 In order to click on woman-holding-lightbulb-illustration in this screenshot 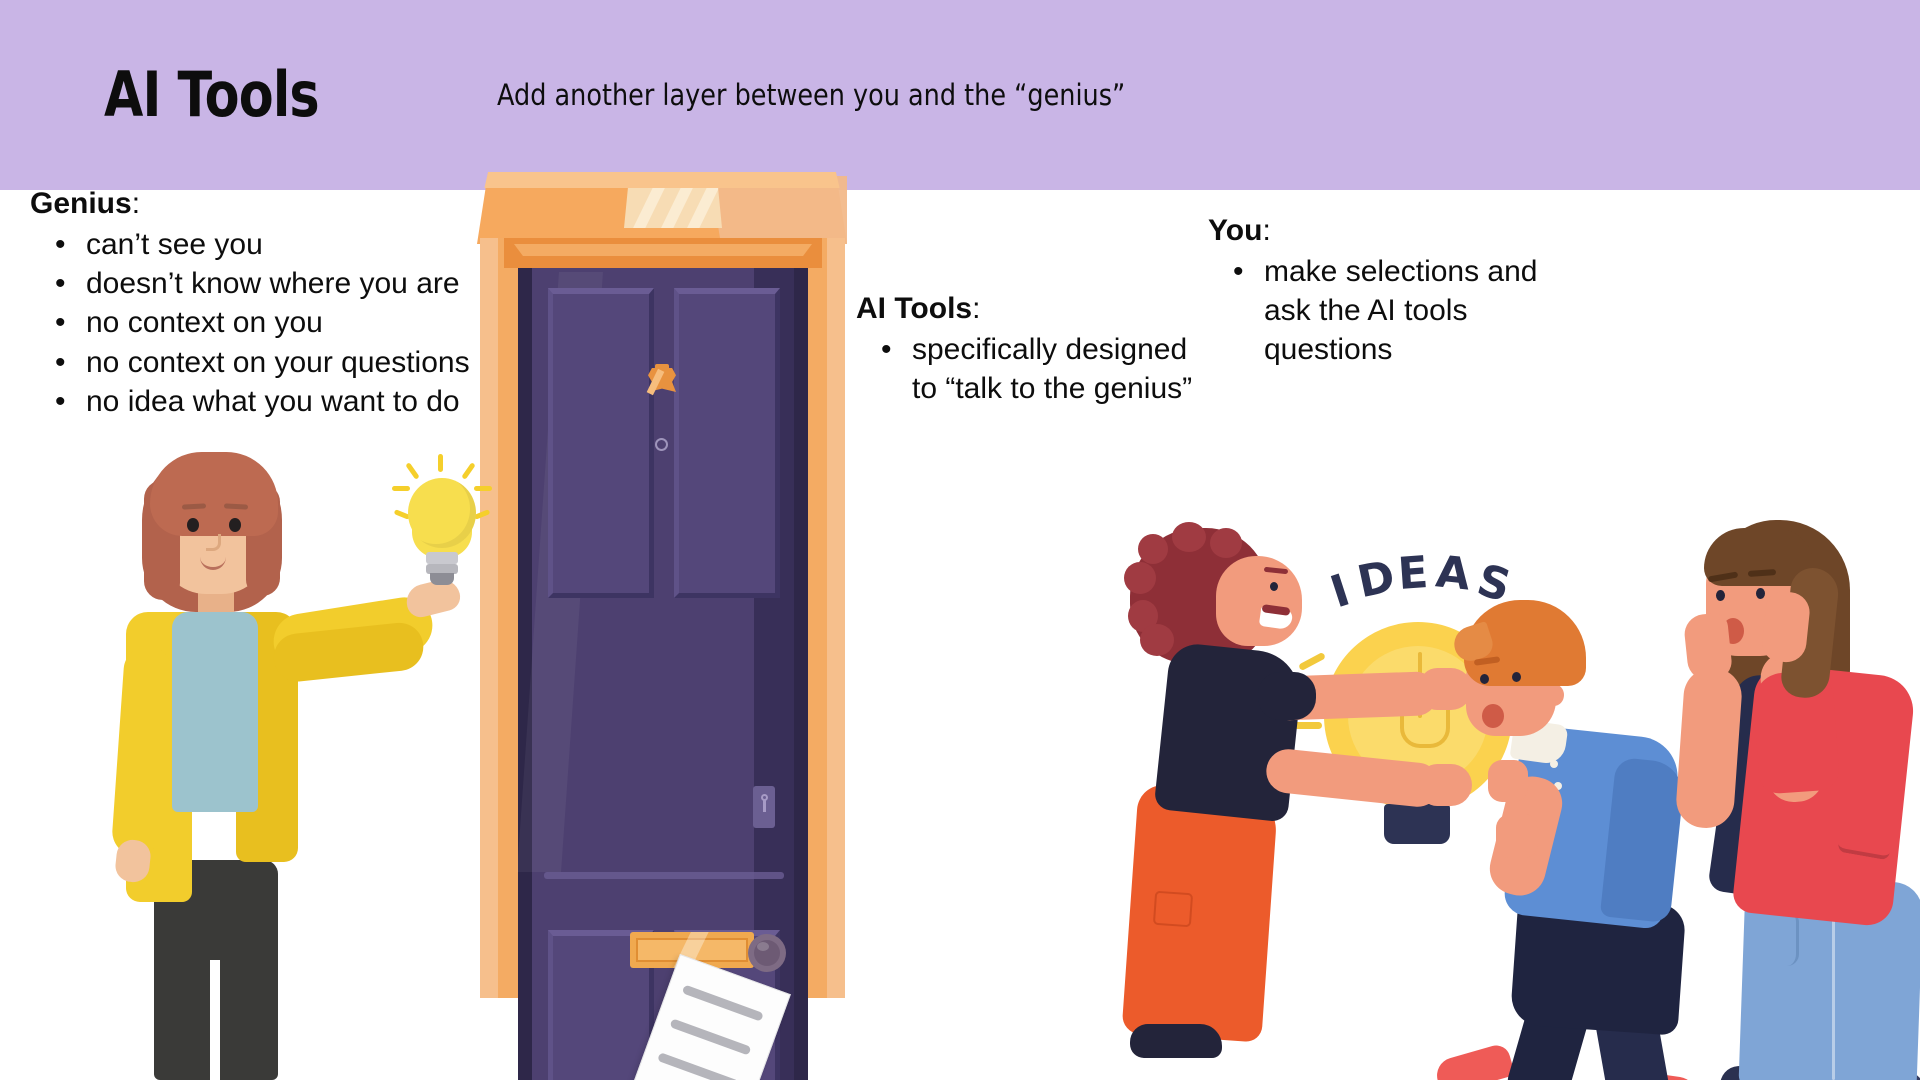, I will do `click(276, 760)`.